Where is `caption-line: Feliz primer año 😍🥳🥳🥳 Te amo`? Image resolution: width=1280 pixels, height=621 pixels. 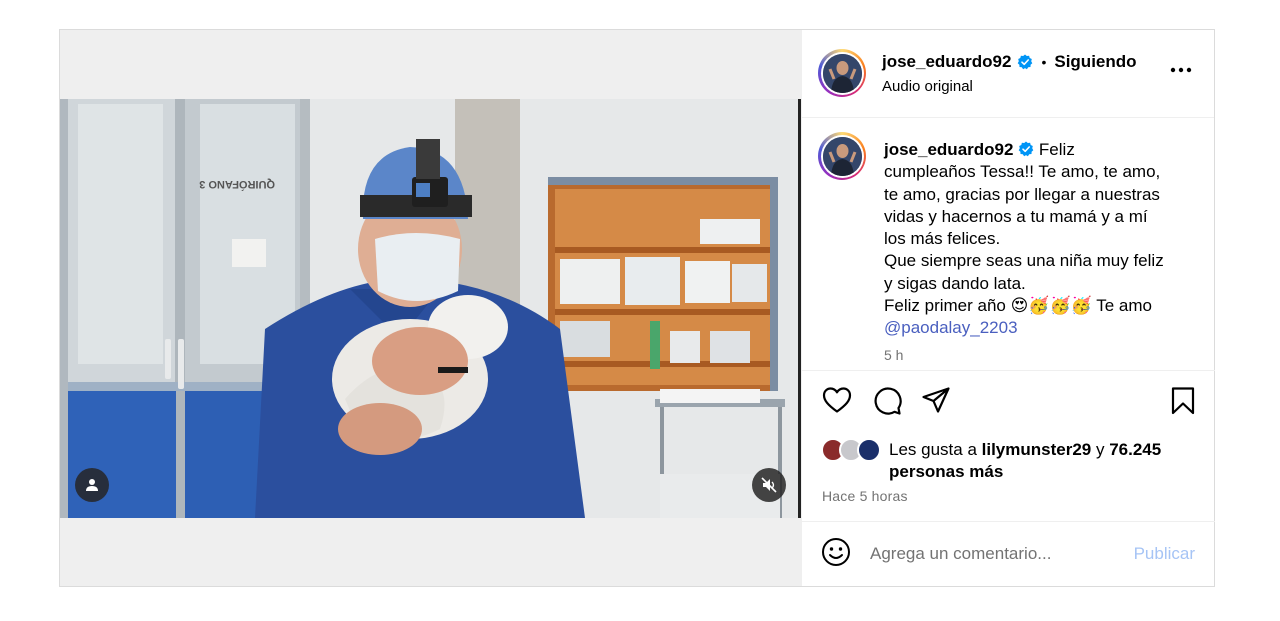
caption-line: Feliz primer año 😍🥳🥳🥳 Te amo is located at coordinates (1018, 306).